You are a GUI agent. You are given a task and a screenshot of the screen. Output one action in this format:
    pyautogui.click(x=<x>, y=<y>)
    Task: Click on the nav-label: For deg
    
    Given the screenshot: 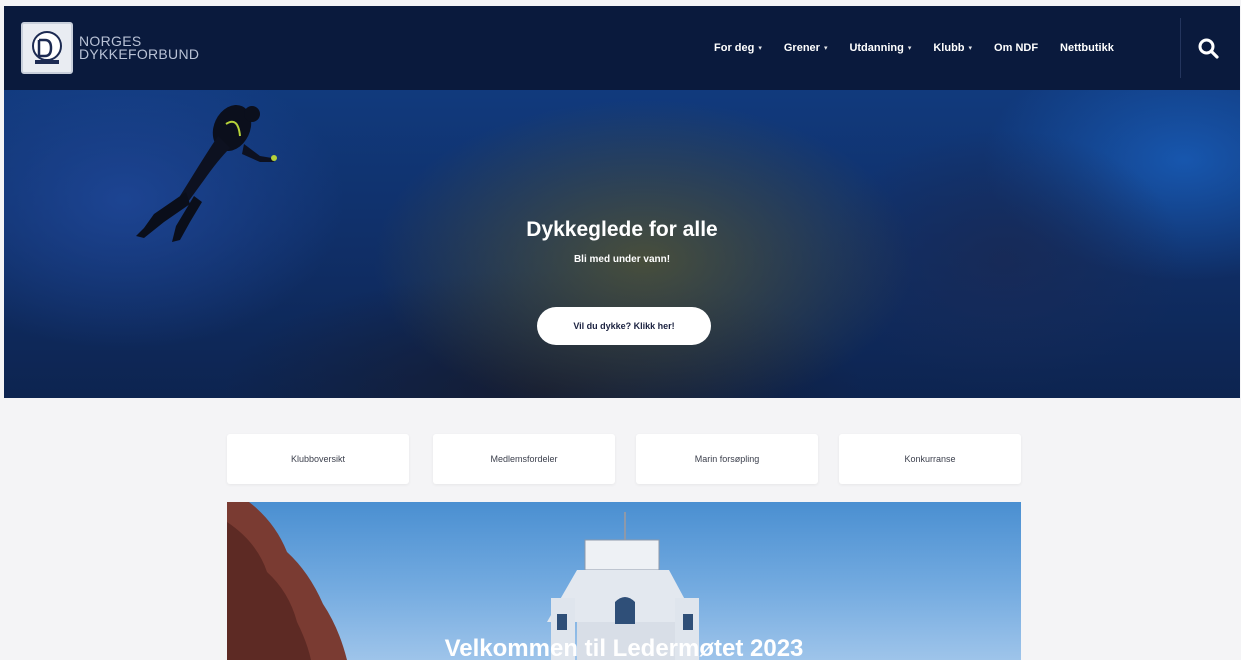 What is the action you would take?
    pyautogui.click(x=734, y=48)
    